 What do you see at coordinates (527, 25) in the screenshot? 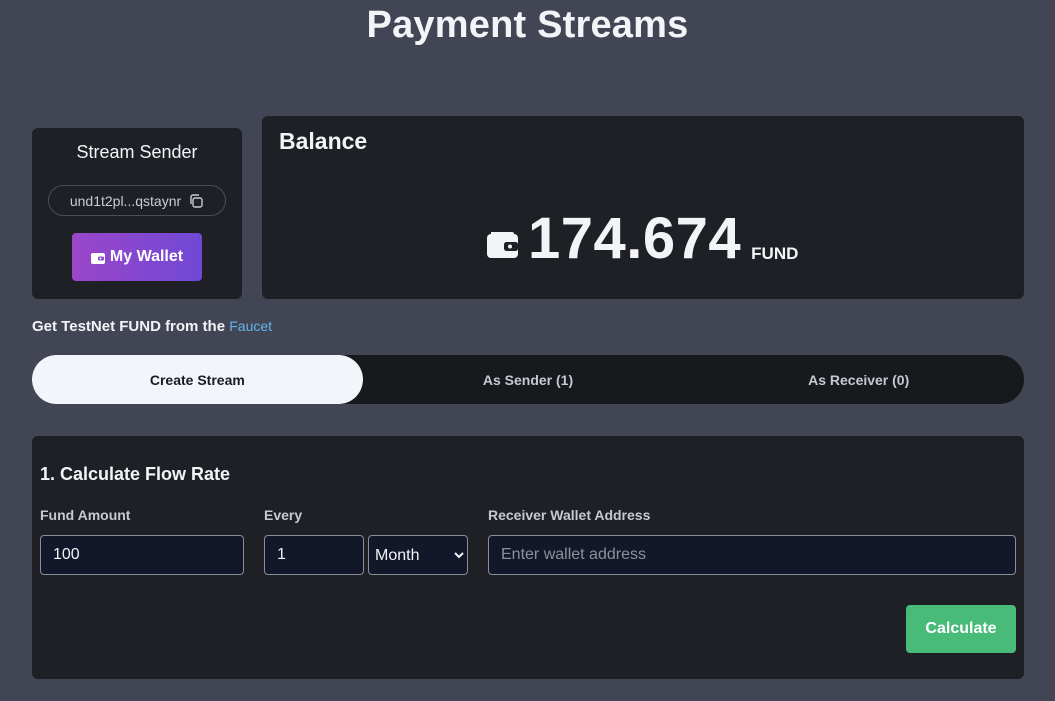
I see `page-title: Payment Streams` at bounding box center [527, 25].